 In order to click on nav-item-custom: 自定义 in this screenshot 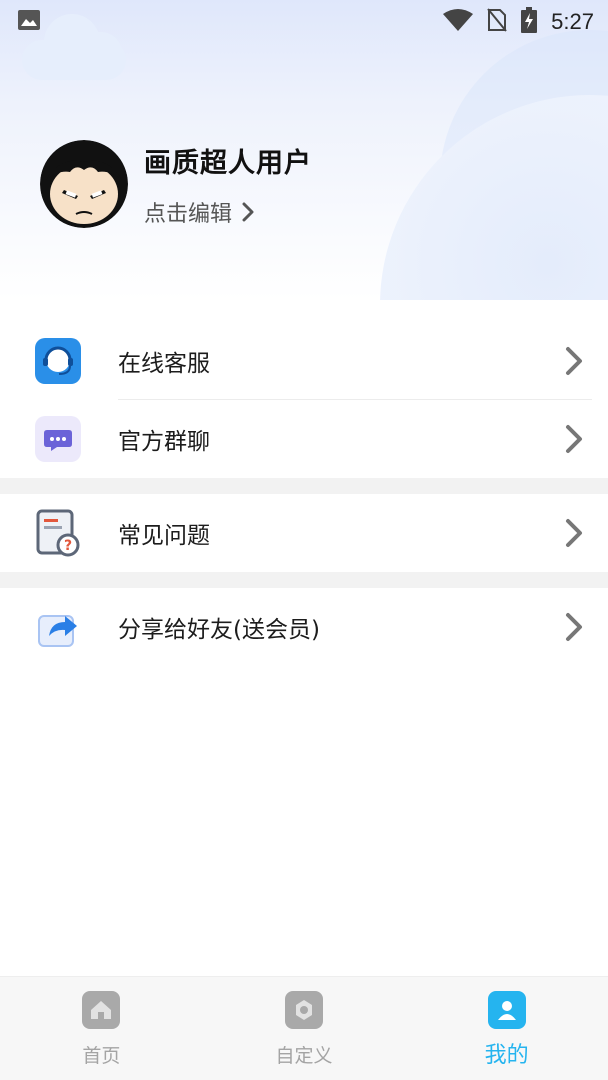, I will do `click(304, 1028)`.